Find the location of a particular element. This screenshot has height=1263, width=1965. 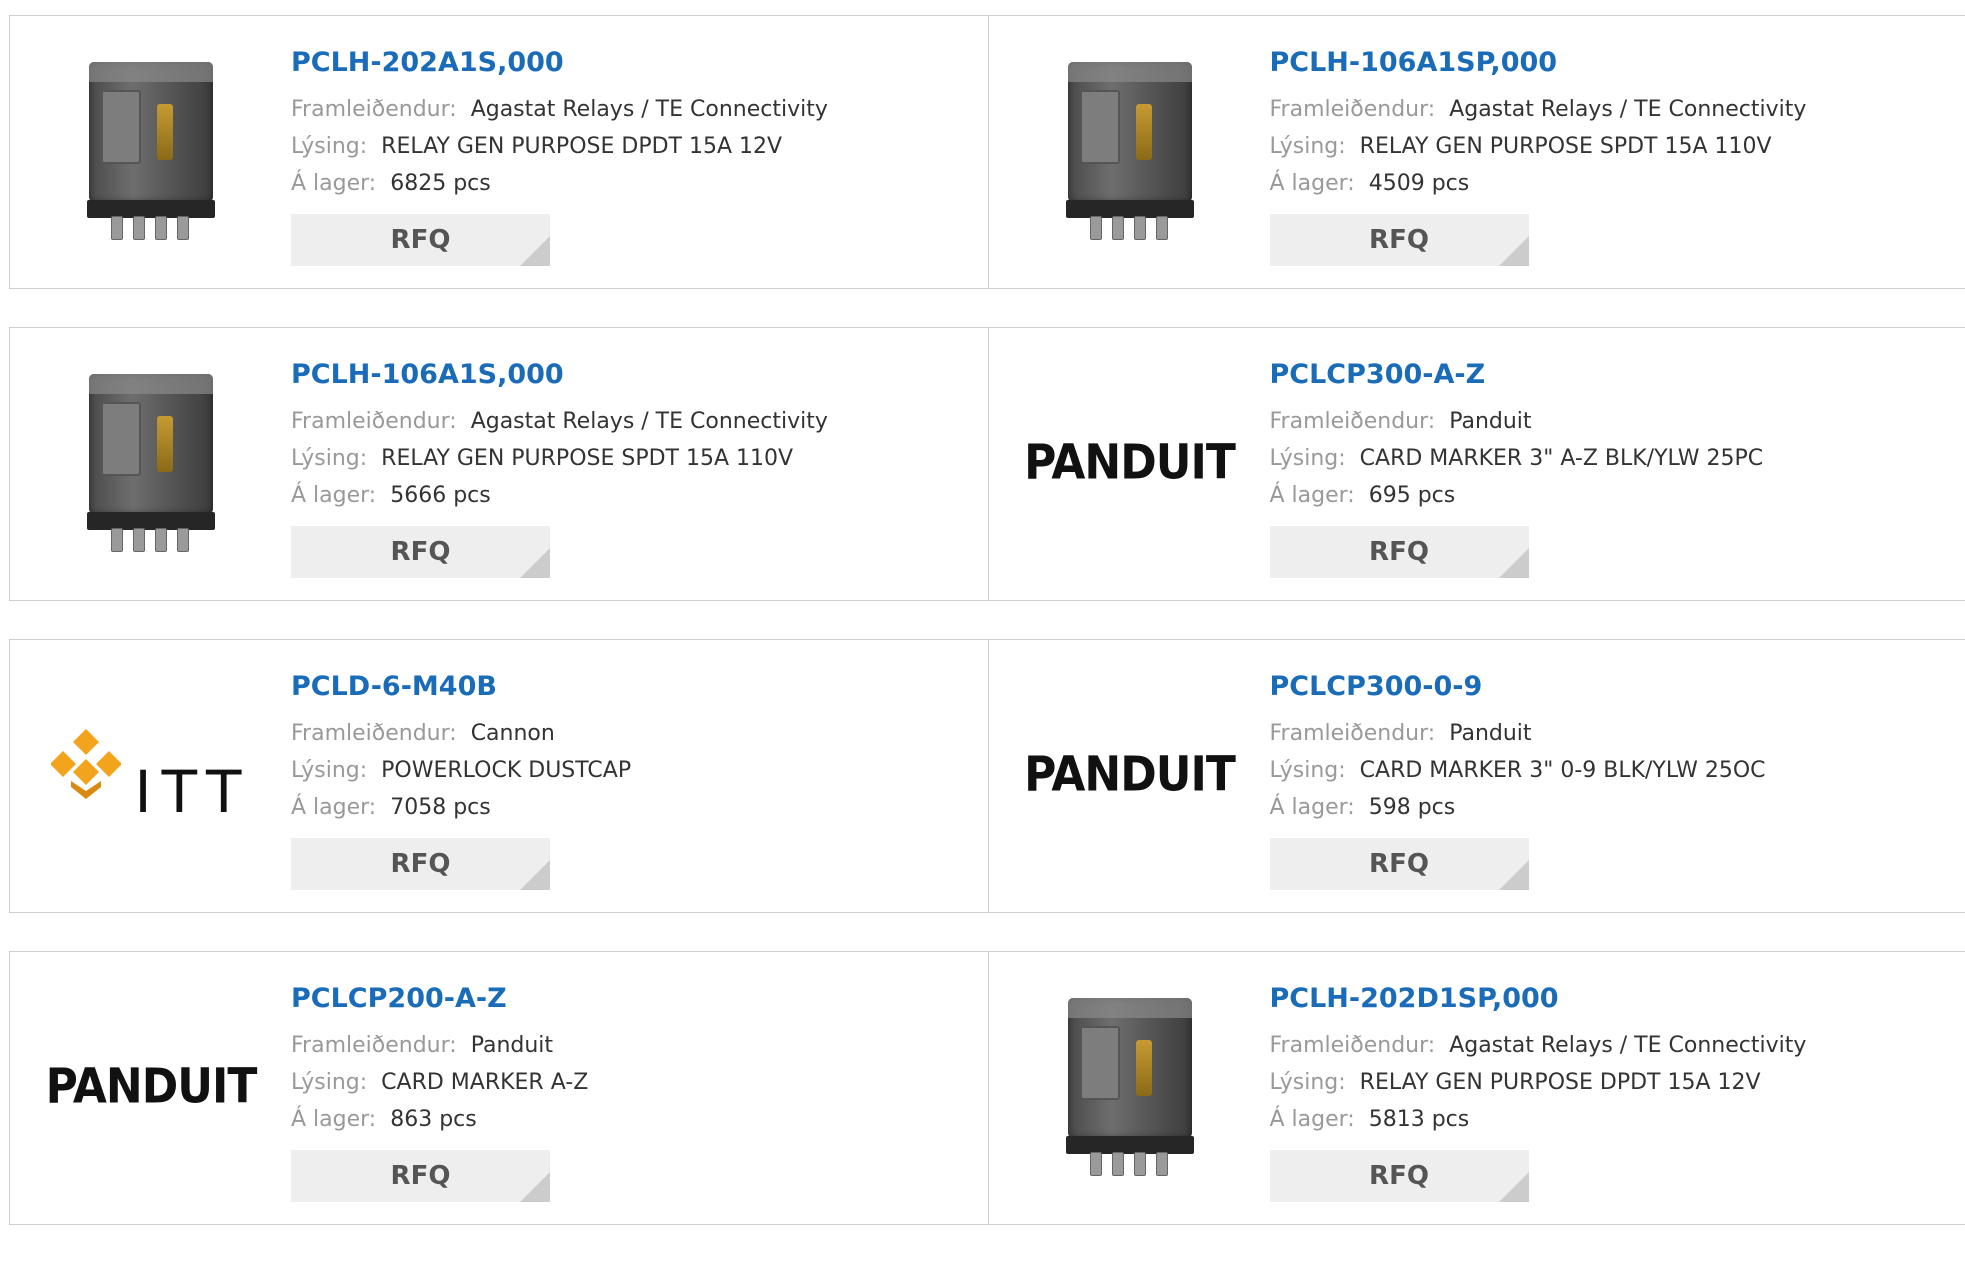

description-row: Lýsing: POWERLOCK DUSTCAP is located at coordinates (634, 770).